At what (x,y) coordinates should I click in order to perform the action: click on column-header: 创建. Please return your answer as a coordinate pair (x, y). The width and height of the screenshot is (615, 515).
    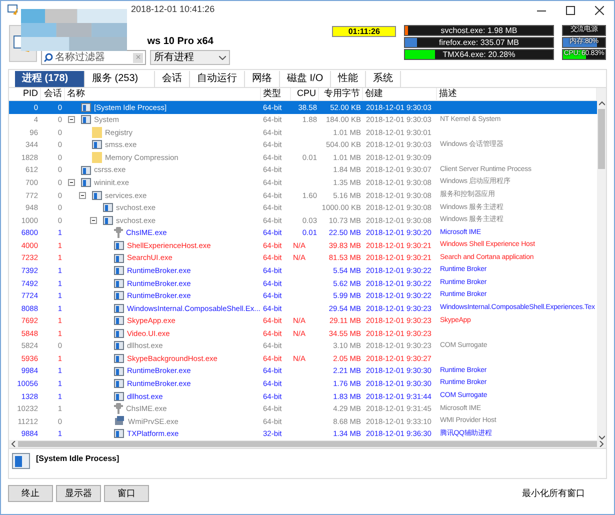
    Looking at the image, I should click on (400, 94).